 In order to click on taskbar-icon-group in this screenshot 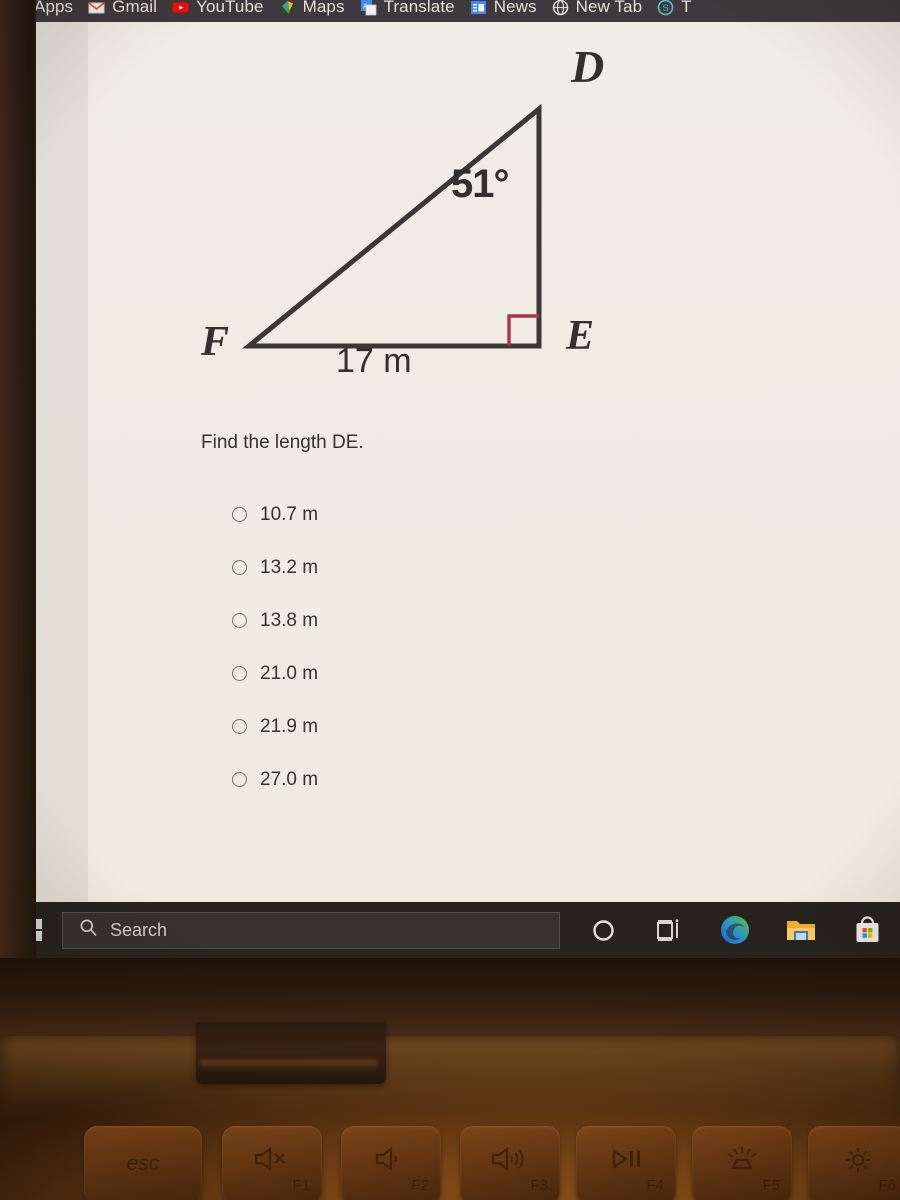, I will do `click(735, 930)`.